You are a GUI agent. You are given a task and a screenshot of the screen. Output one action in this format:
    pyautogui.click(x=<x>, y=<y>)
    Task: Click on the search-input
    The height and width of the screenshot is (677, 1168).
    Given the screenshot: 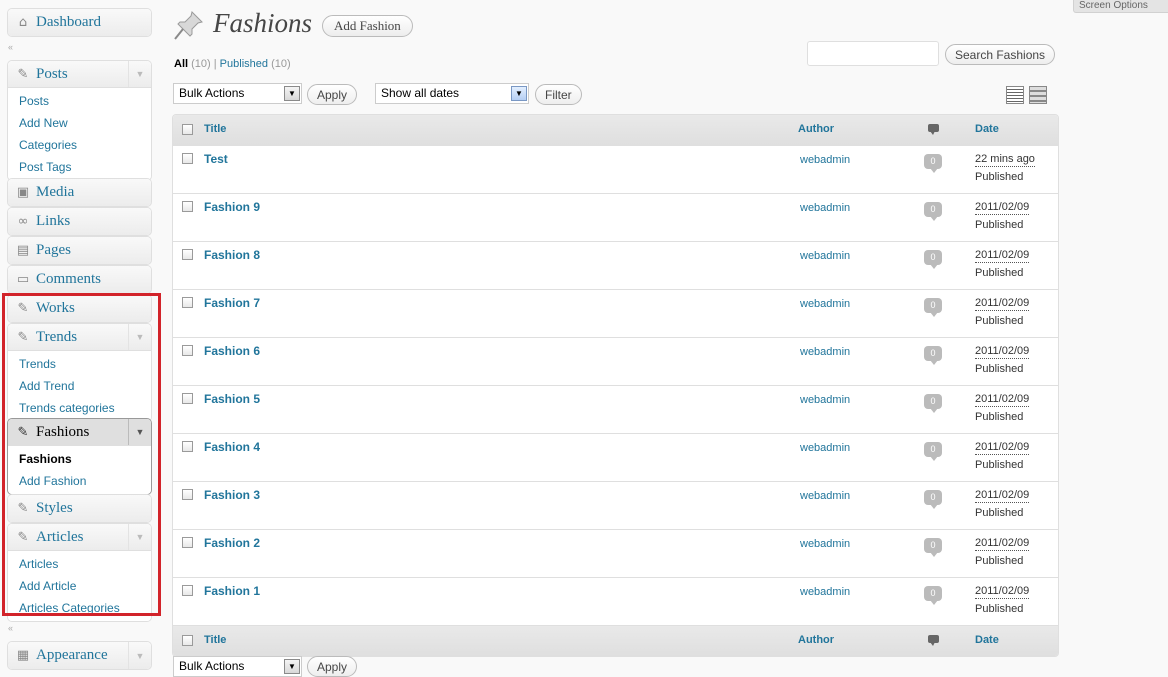 What is the action you would take?
    pyautogui.click(x=873, y=53)
    